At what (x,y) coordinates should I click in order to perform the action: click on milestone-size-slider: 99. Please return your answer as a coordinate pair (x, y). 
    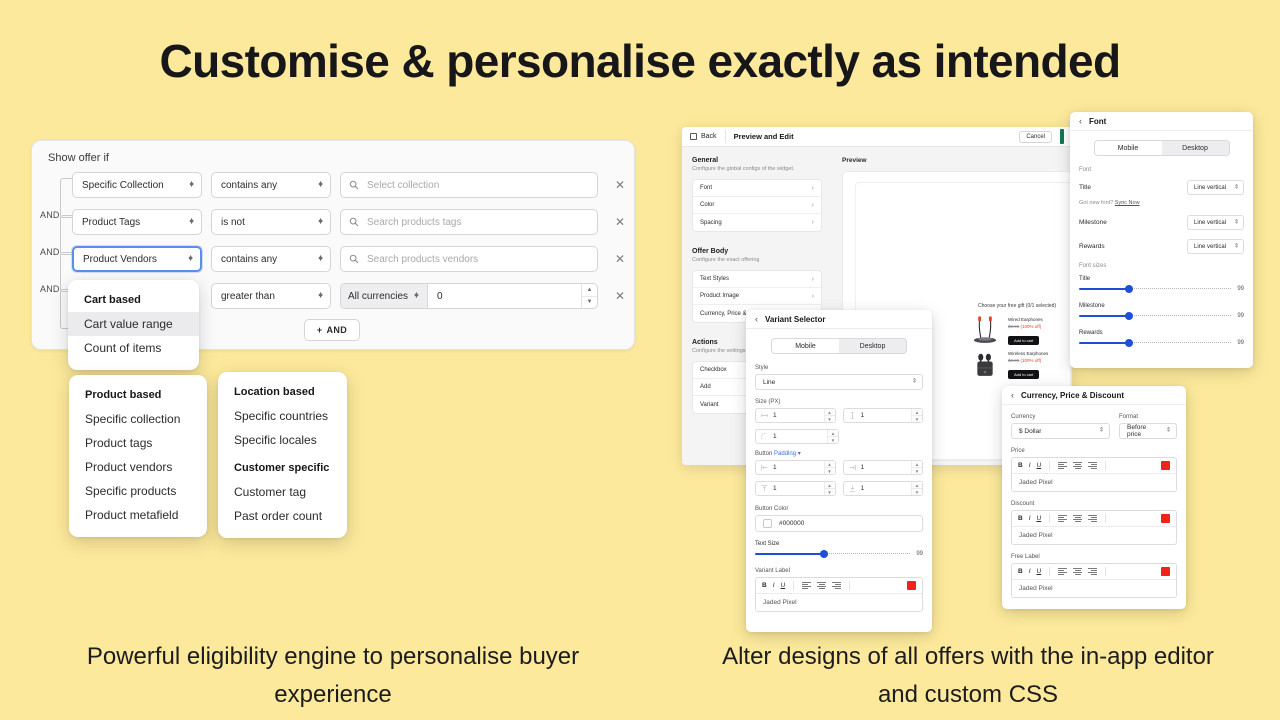
    Looking at the image, I should click on (1161, 315).